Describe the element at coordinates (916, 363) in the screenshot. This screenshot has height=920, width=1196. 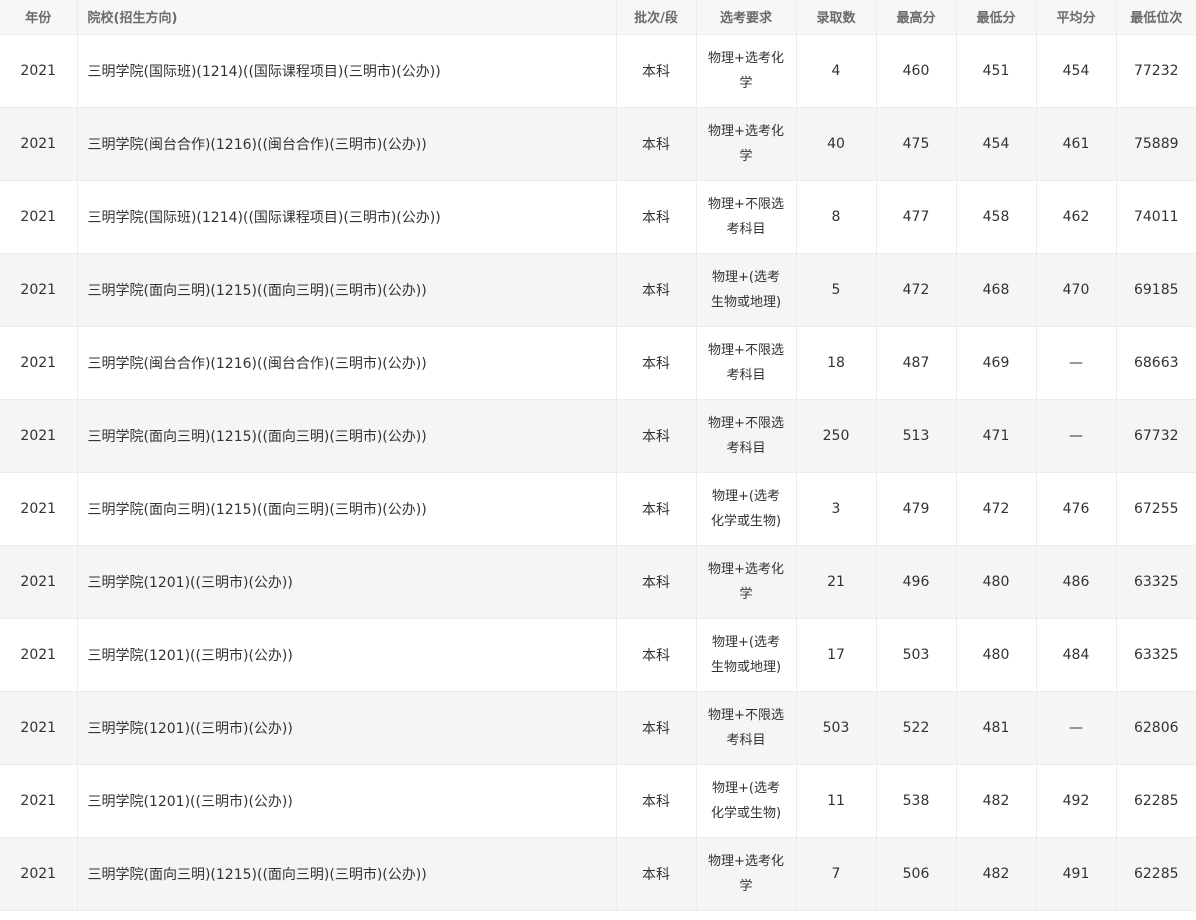
I see `cell-max-score: 487` at that location.